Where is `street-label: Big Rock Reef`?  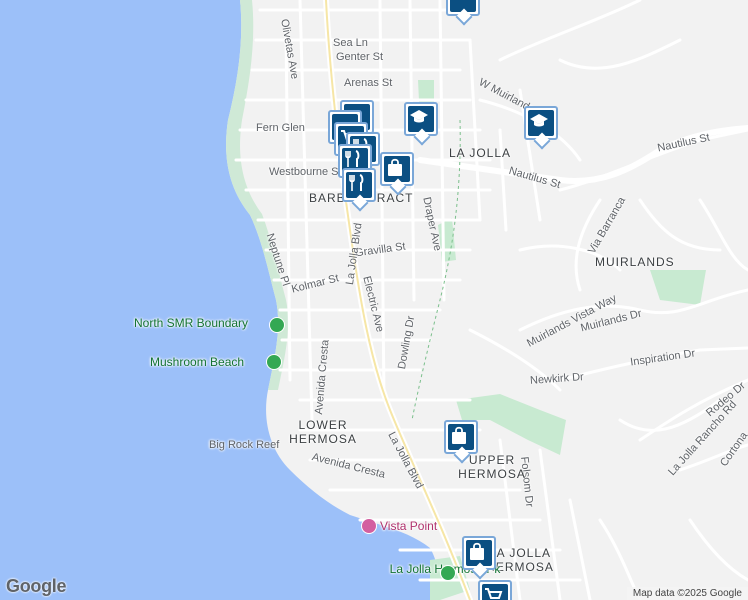 street-label: Big Rock Reef is located at coordinates (244, 445).